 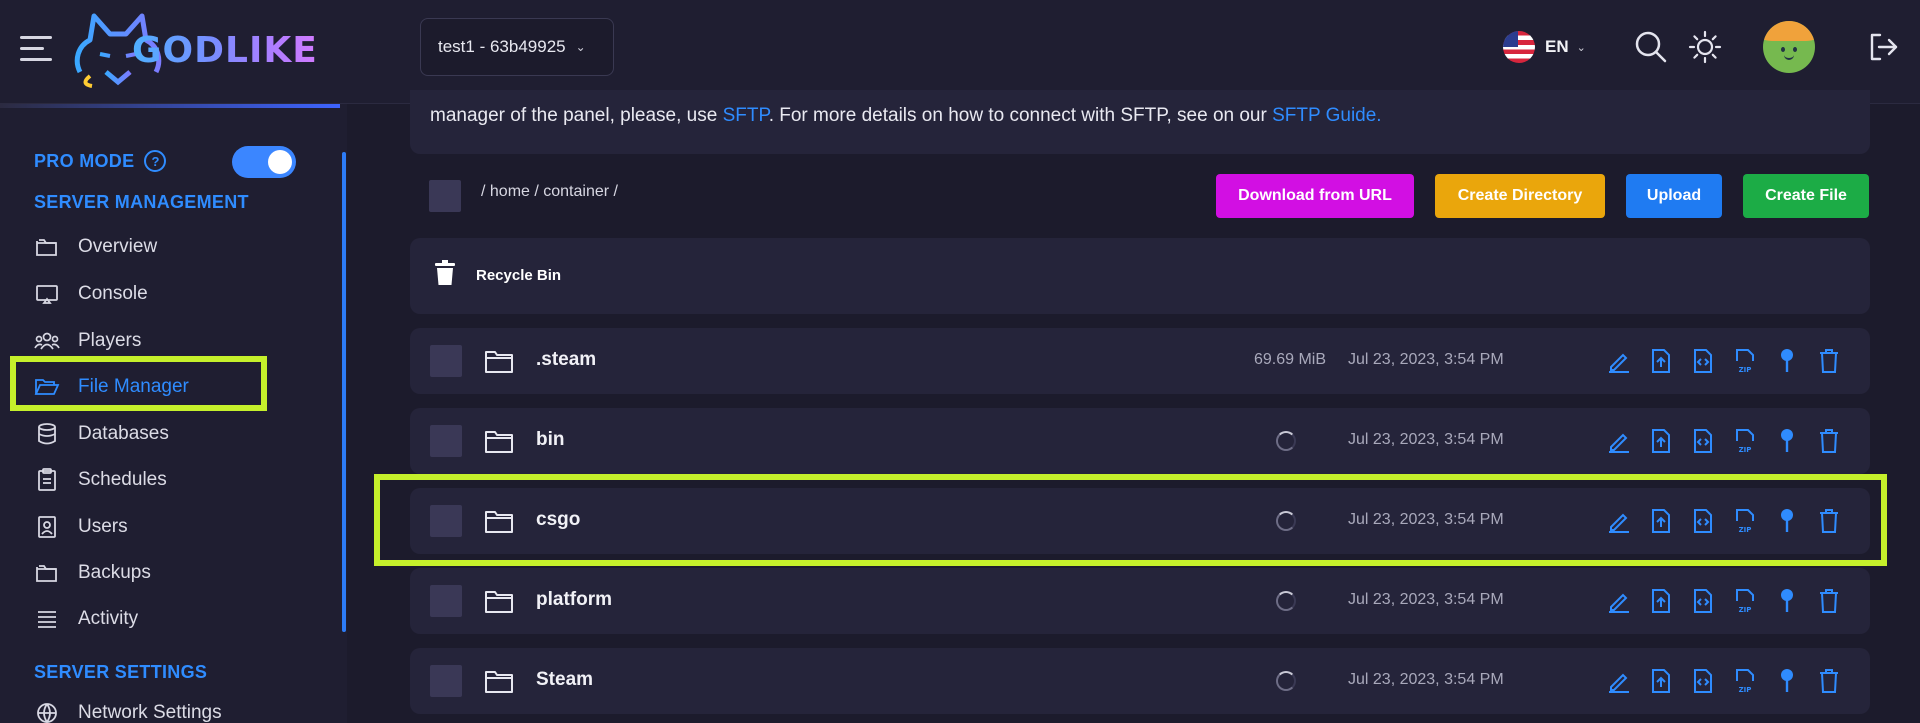 I want to click on sidebar-item-activity: Activity, so click(x=184, y=619).